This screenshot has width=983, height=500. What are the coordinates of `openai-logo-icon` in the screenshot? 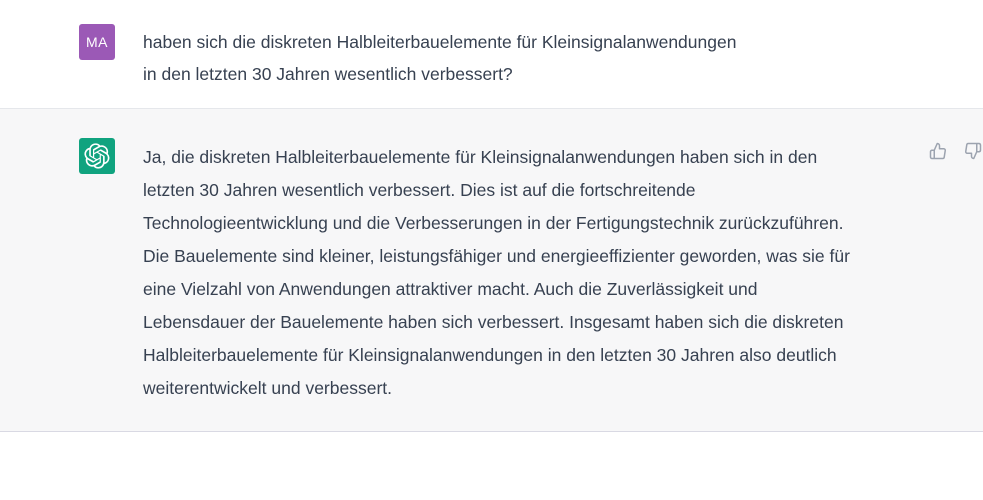 It's located at (97, 156).